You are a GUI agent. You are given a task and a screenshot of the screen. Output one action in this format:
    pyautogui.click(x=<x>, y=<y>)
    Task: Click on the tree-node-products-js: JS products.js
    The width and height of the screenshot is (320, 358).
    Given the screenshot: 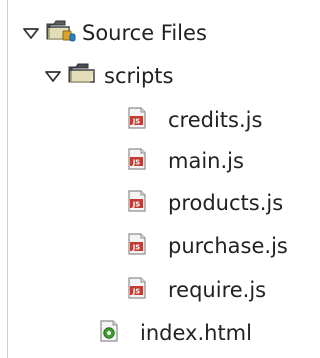 What is the action you would take?
    pyautogui.click(x=204, y=203)
    